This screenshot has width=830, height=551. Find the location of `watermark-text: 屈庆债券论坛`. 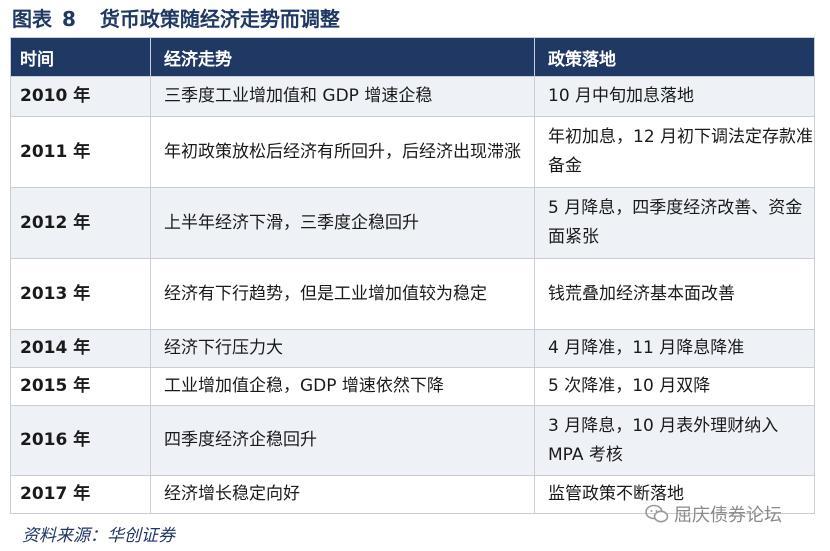

watermark-text: 屈庆债券论坛 is located at coordinates (728, 515).